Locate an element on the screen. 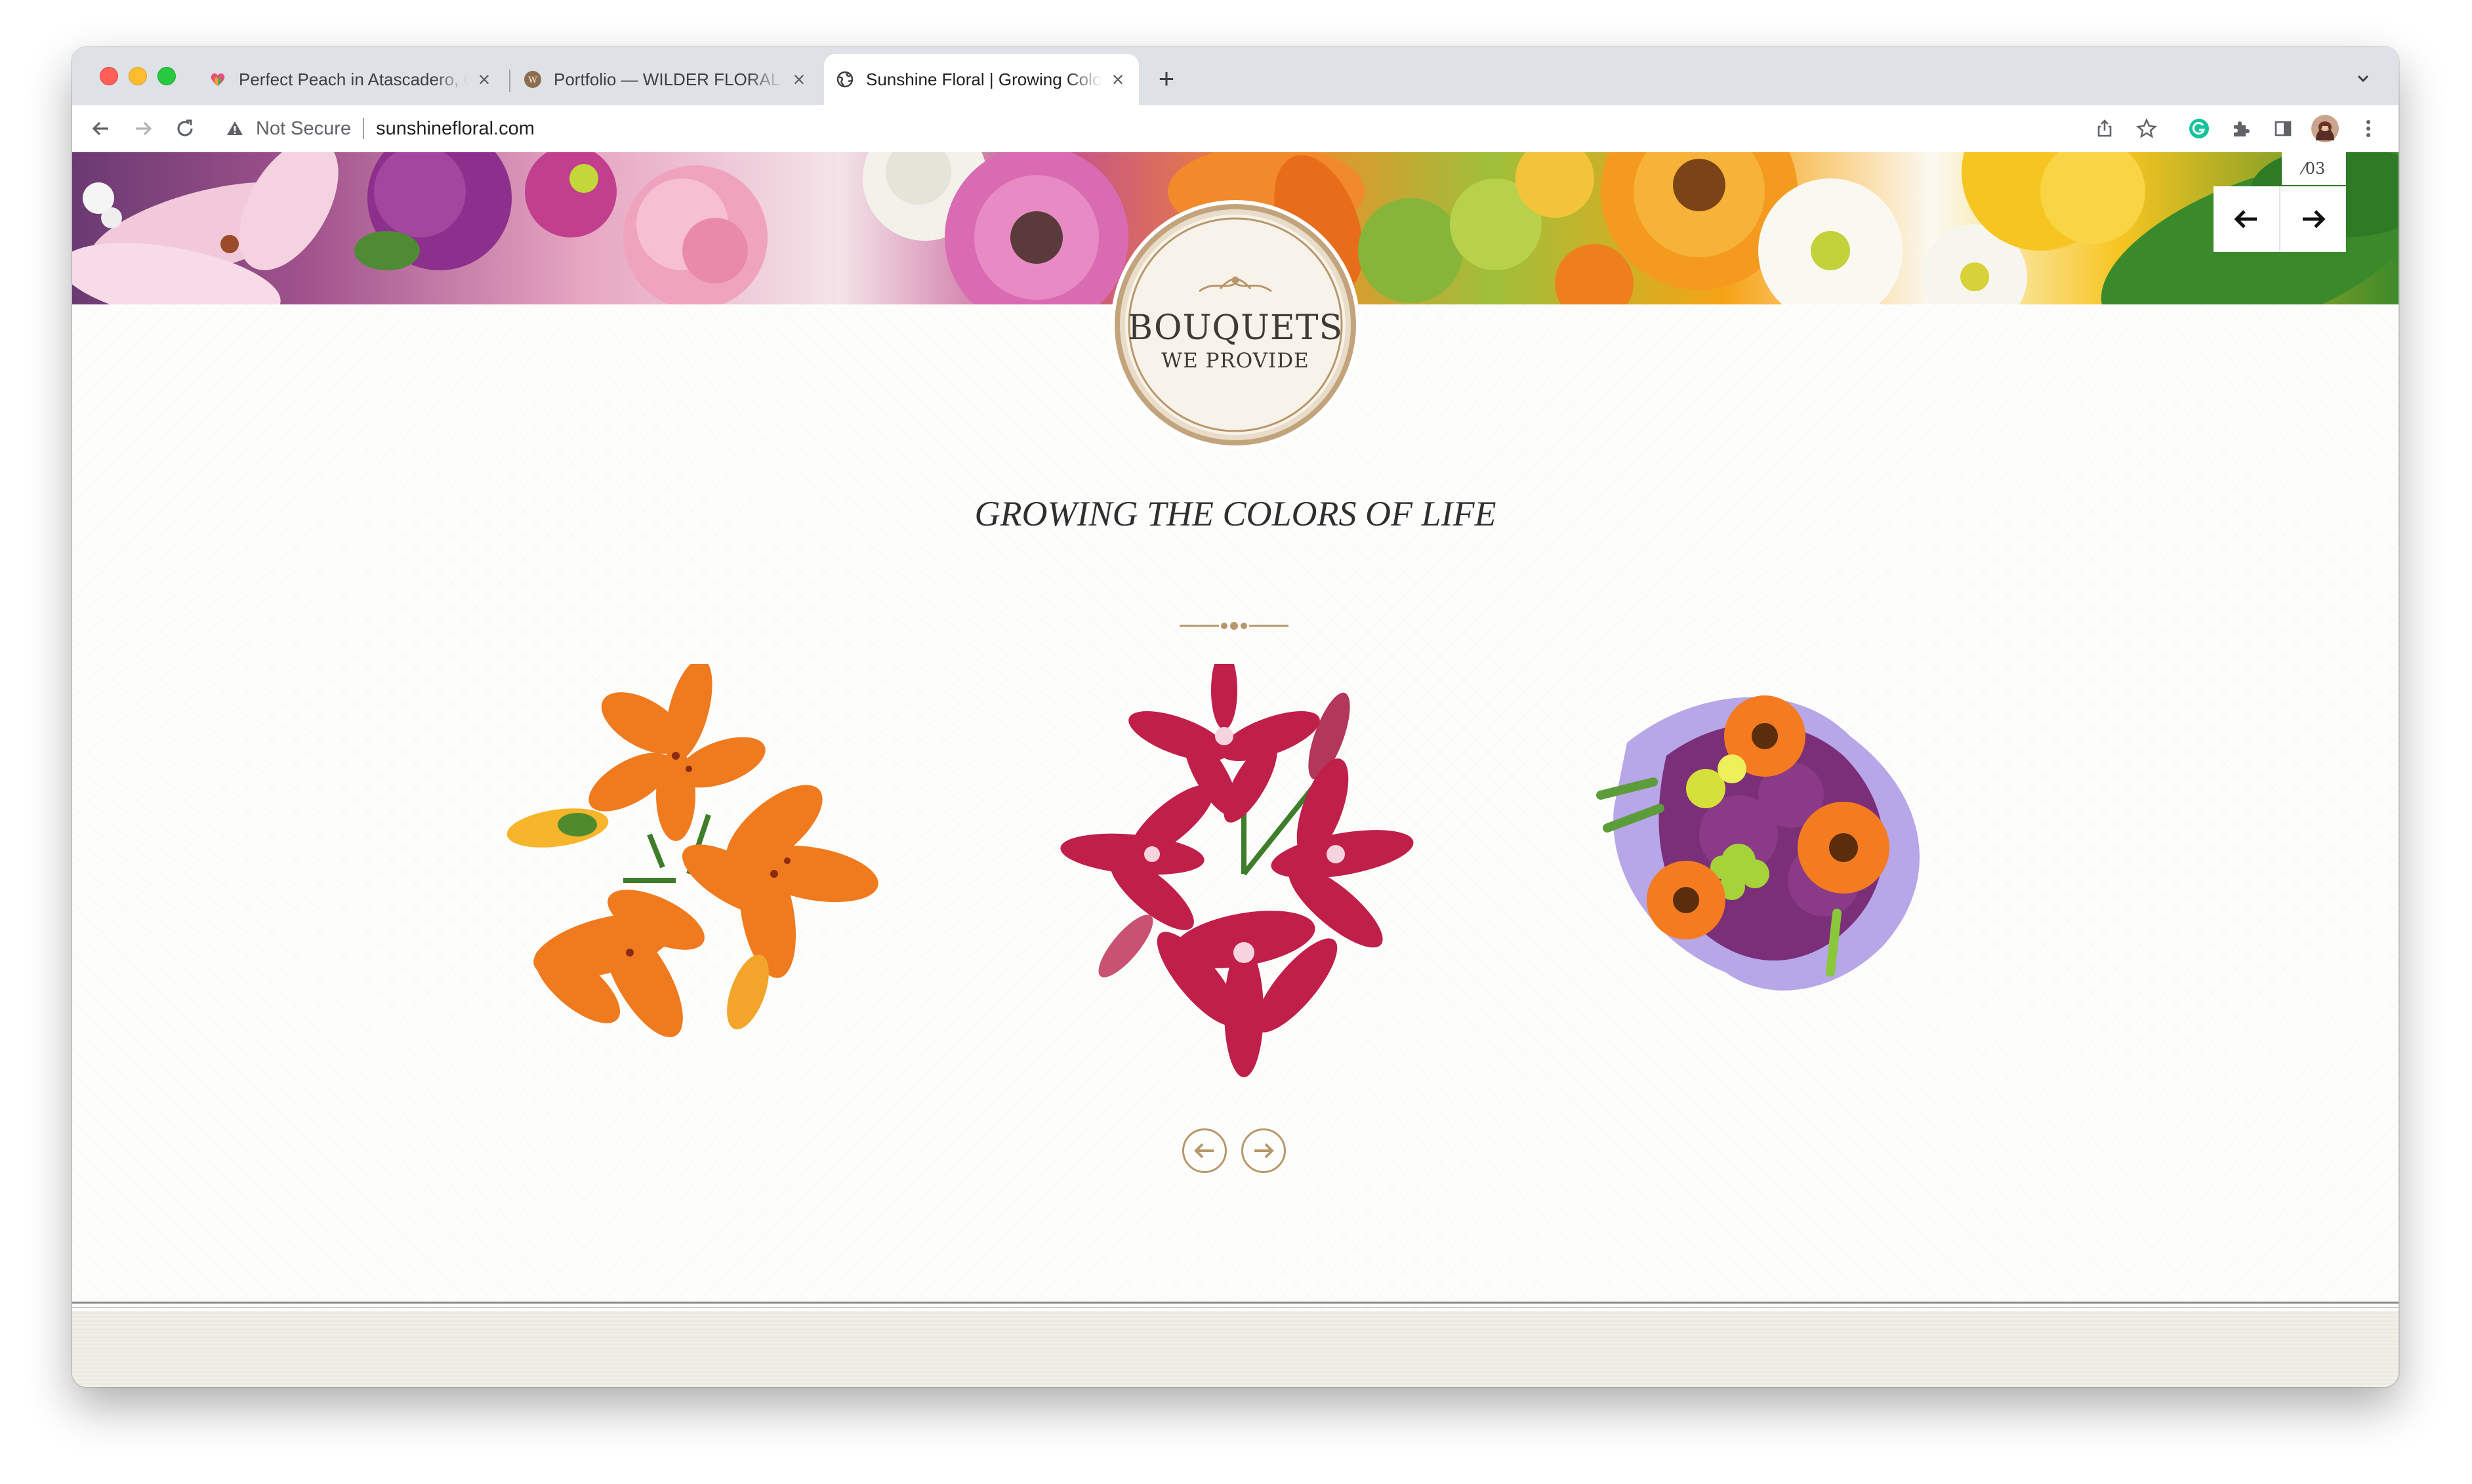  bouquets-seal: BOUQUETS WE PROVIDE is located at coordinates (1235, 325).